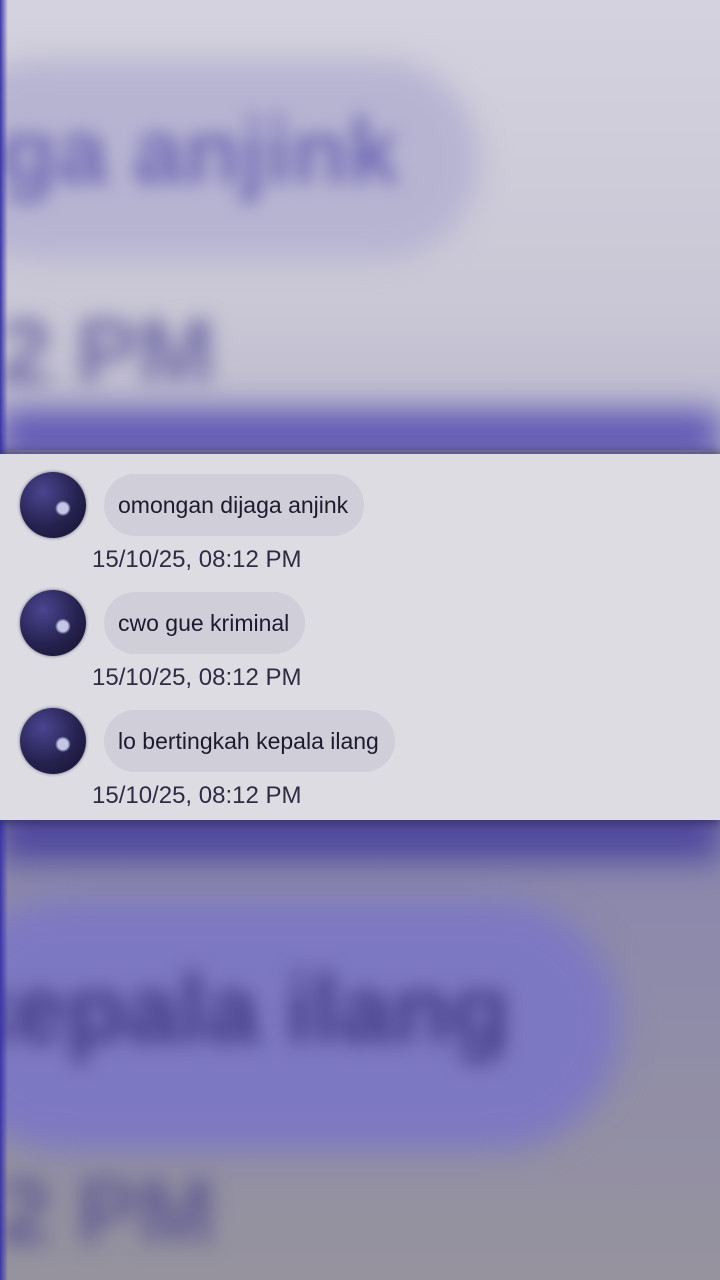 The image size is (720, 1280). What do you see at coordinates (107, 352) in the screenshot?
I see `blurred-time-top: 2 PM` at bounding box center [107, 352].